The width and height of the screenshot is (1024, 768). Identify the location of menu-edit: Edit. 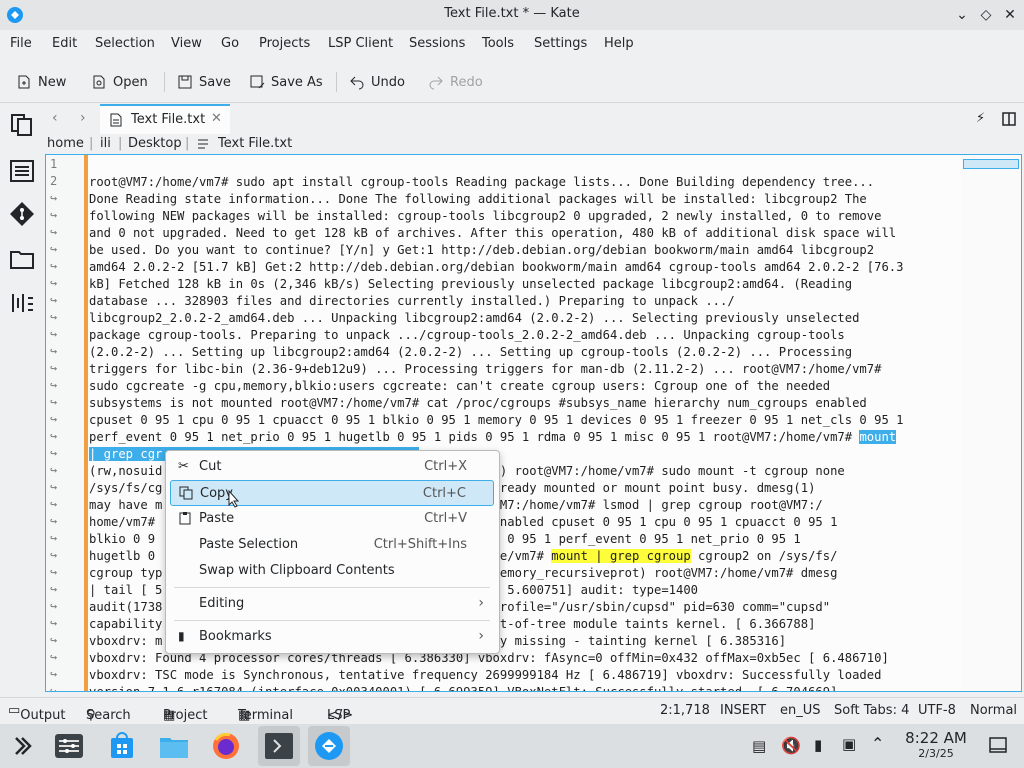
(64, 43).